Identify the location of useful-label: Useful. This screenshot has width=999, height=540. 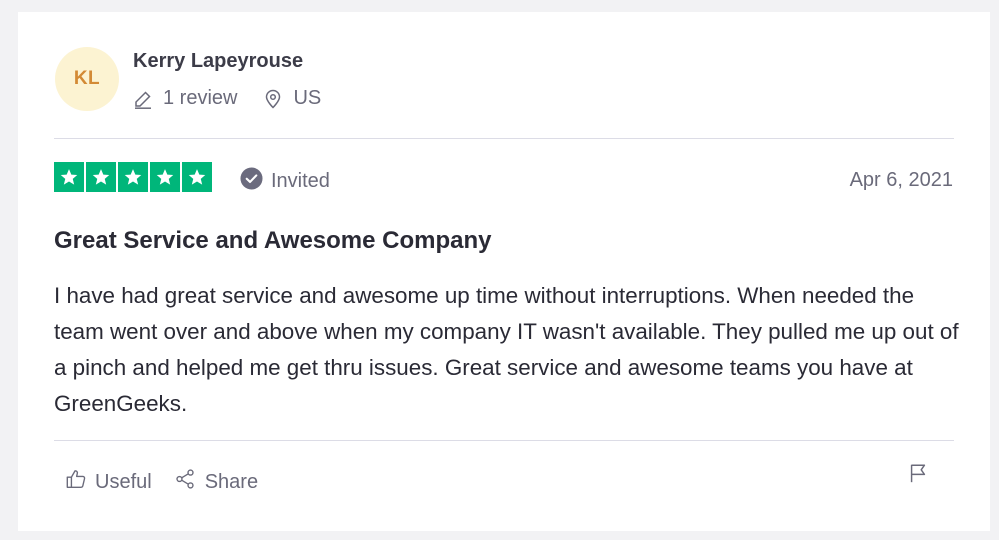
(123, 481).